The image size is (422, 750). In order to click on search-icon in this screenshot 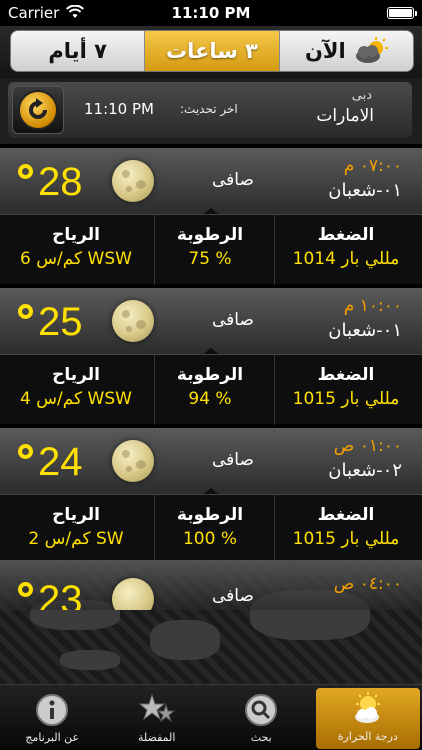, I will do `click(261, 710)`.